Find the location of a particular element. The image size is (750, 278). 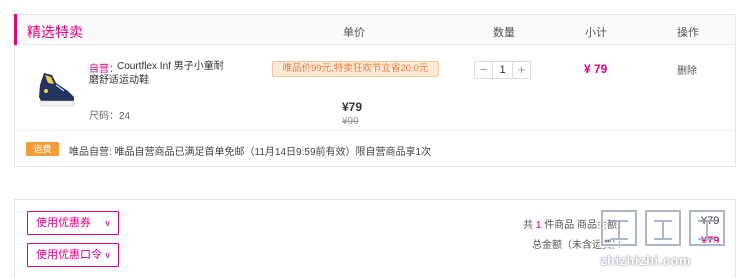

use-coupon-label: 使用优惠券 is located at coordinates (63, 223).